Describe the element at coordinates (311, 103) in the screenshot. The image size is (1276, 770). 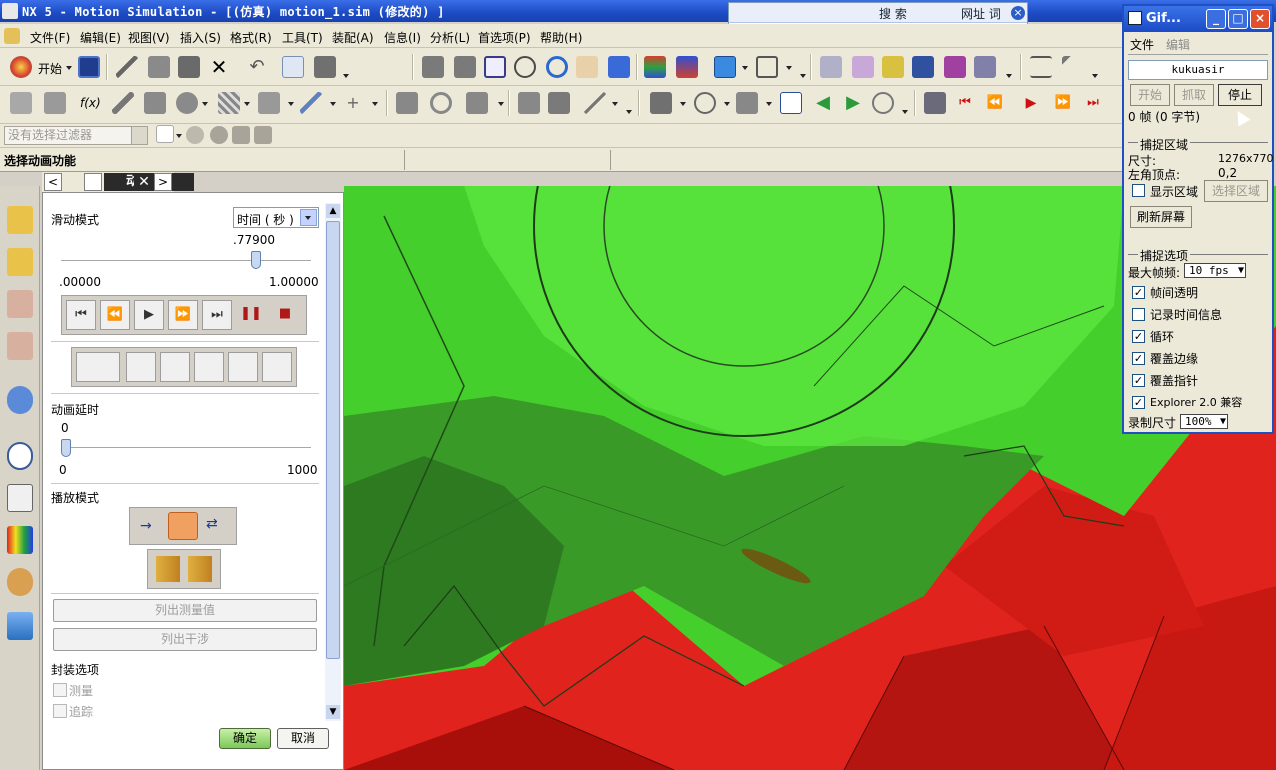
I see `force-icon` at that location.